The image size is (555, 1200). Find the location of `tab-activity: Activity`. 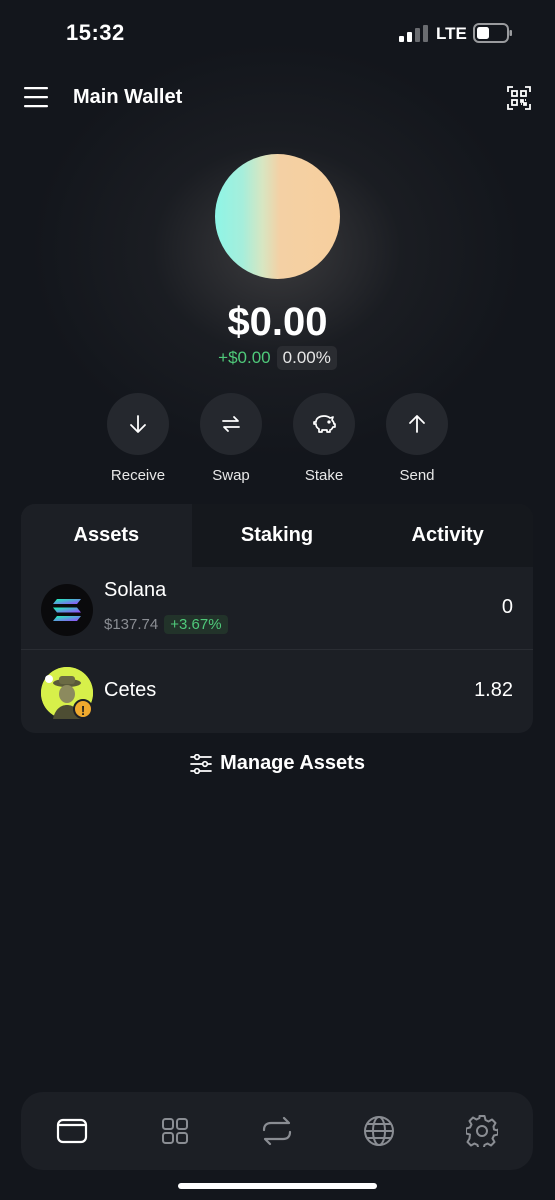

tab-activity: Activity is located at coordinates (447, 535).